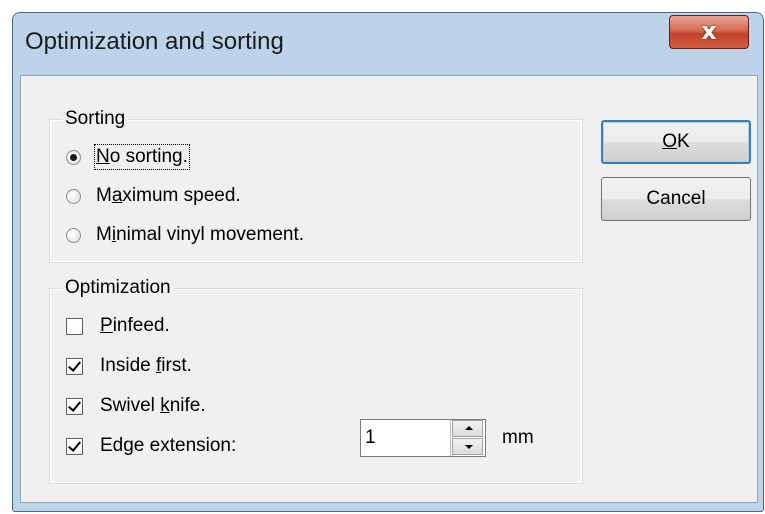 This screenshot has height=514, width=765. I want to click on spin-up-icon, so click(467, 428).